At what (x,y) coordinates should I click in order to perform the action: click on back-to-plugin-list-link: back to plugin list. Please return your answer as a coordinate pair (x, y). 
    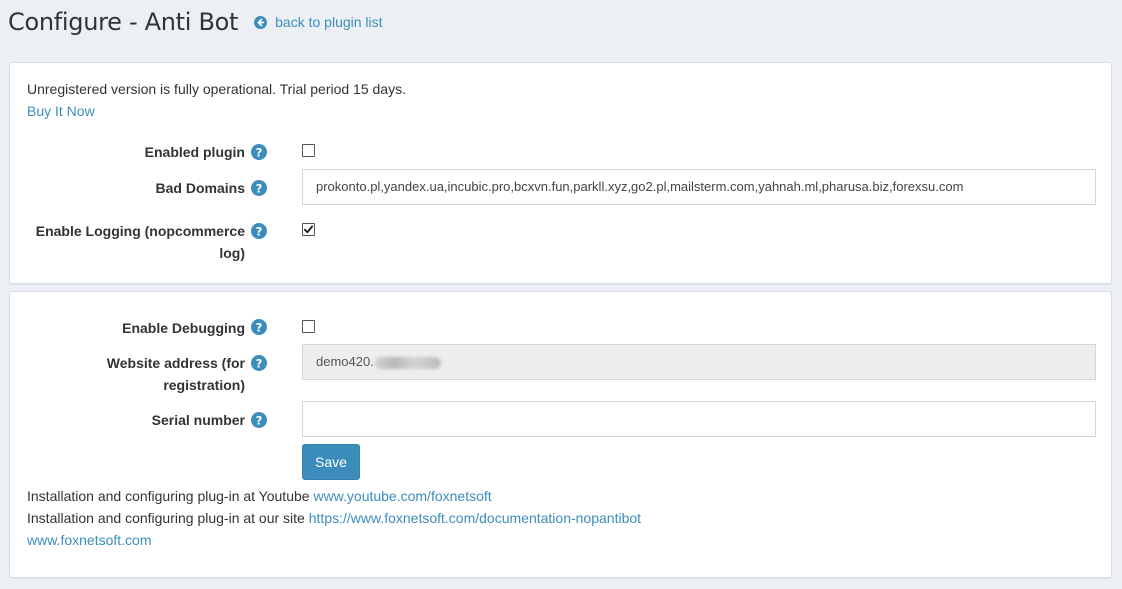
    Looking at the image, I should click on (318, 22).